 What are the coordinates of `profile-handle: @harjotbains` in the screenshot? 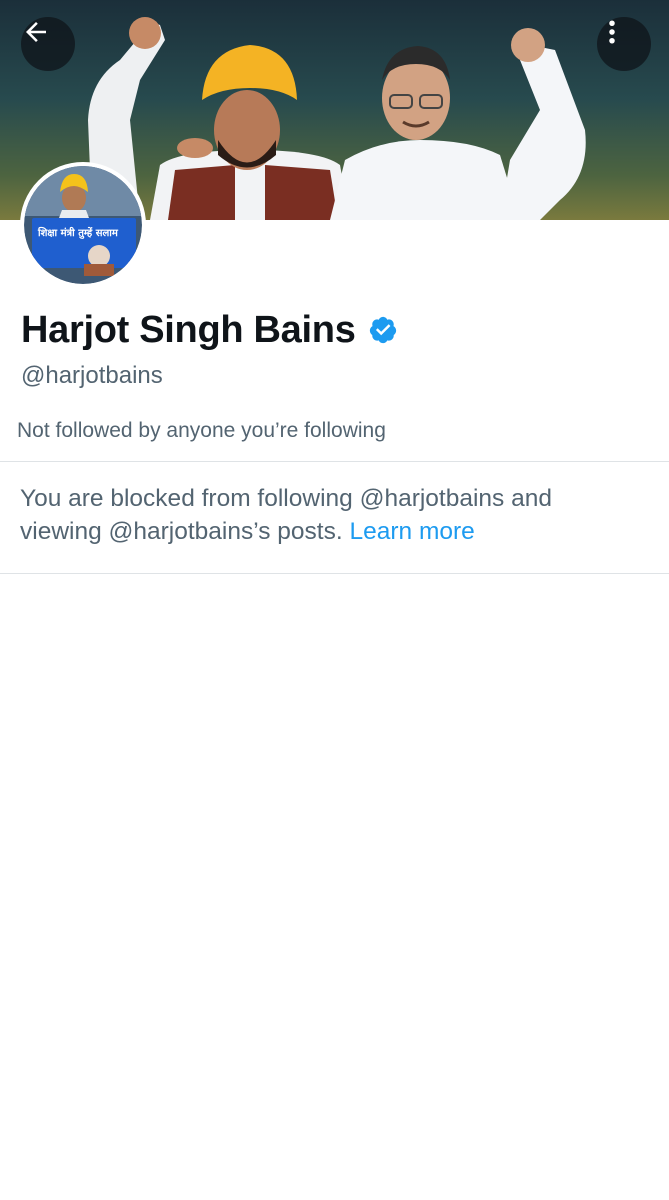 It's located at (92, 375).